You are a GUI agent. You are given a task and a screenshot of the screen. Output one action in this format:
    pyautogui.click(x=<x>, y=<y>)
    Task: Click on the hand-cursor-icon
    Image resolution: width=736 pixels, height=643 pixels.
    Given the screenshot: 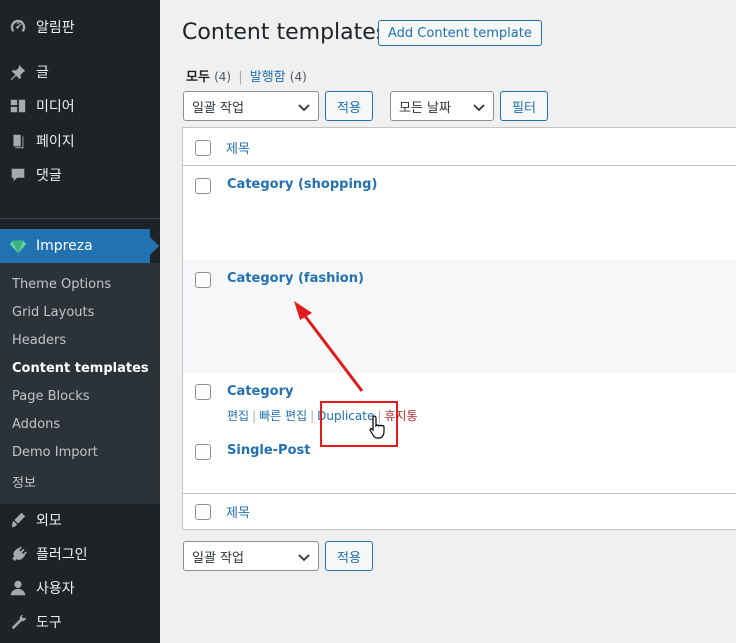 What is the action you would take?
    pyautogui.click(x=377, y=427)
    